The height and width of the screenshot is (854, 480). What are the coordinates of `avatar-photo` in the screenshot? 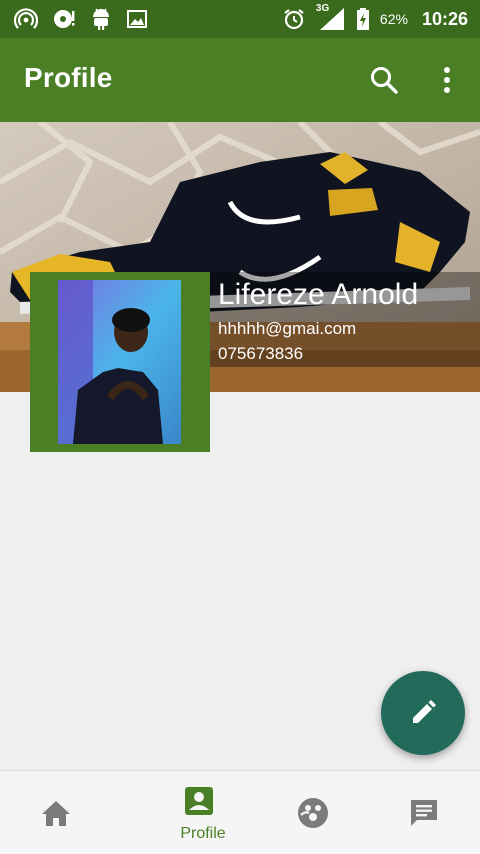 It's located at (119, 362).